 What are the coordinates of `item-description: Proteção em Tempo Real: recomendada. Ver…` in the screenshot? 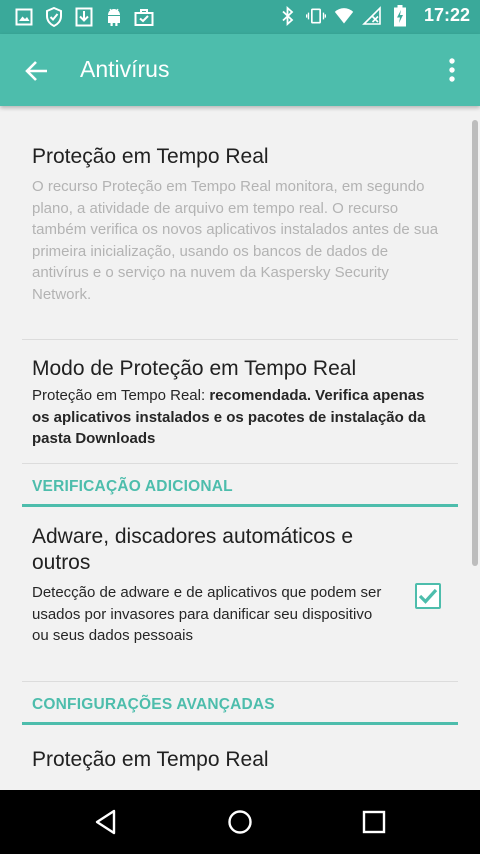 It's located at (237, 417).